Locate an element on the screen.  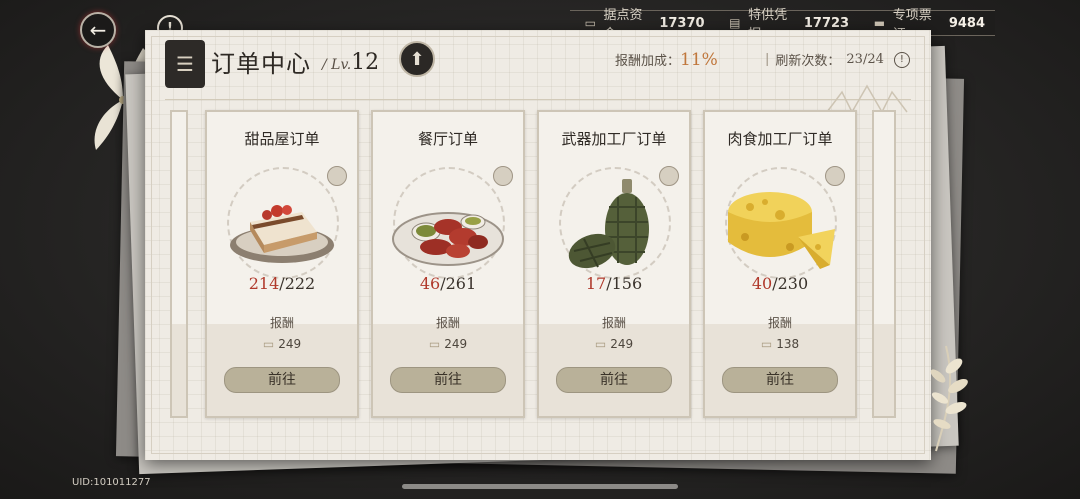
reward-bonus: 报酬加成：11% is located at coordinates (666, 60).